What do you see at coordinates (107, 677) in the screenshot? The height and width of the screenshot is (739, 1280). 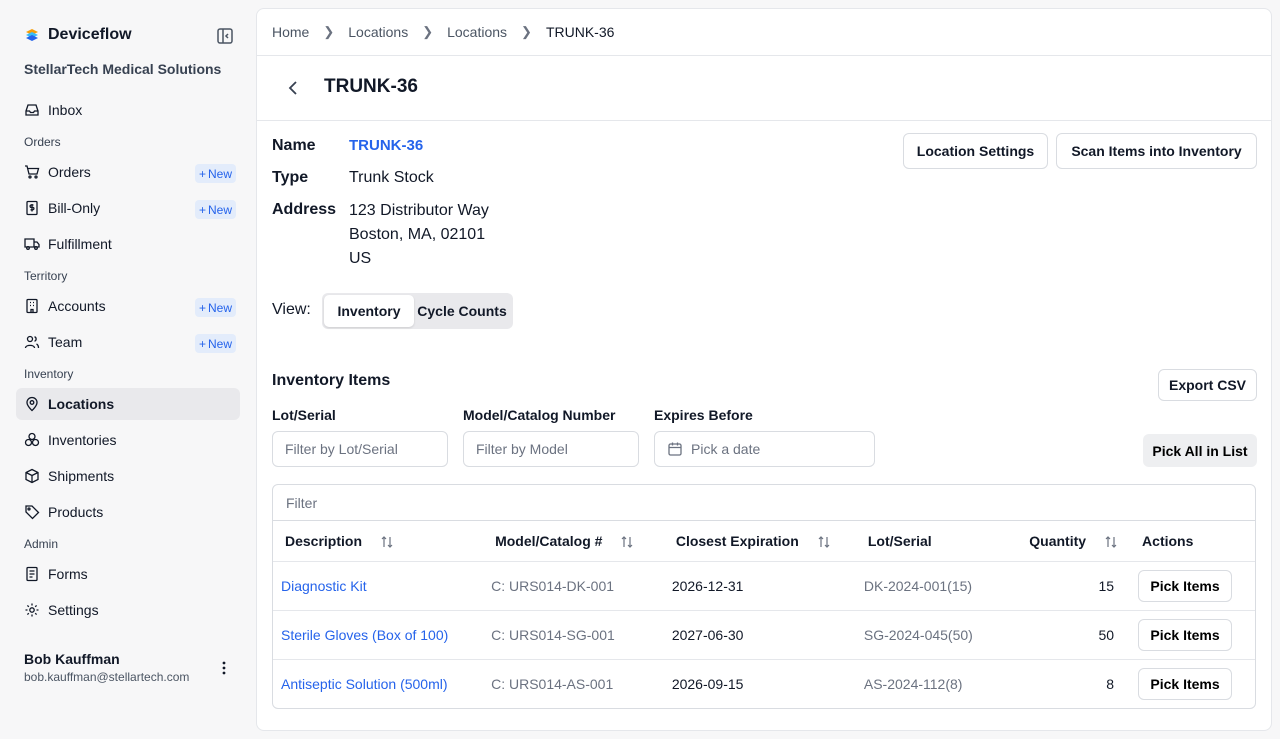 I see `user-email: bob.kauffman@stellartech.com` at bounding box center [107, 677].